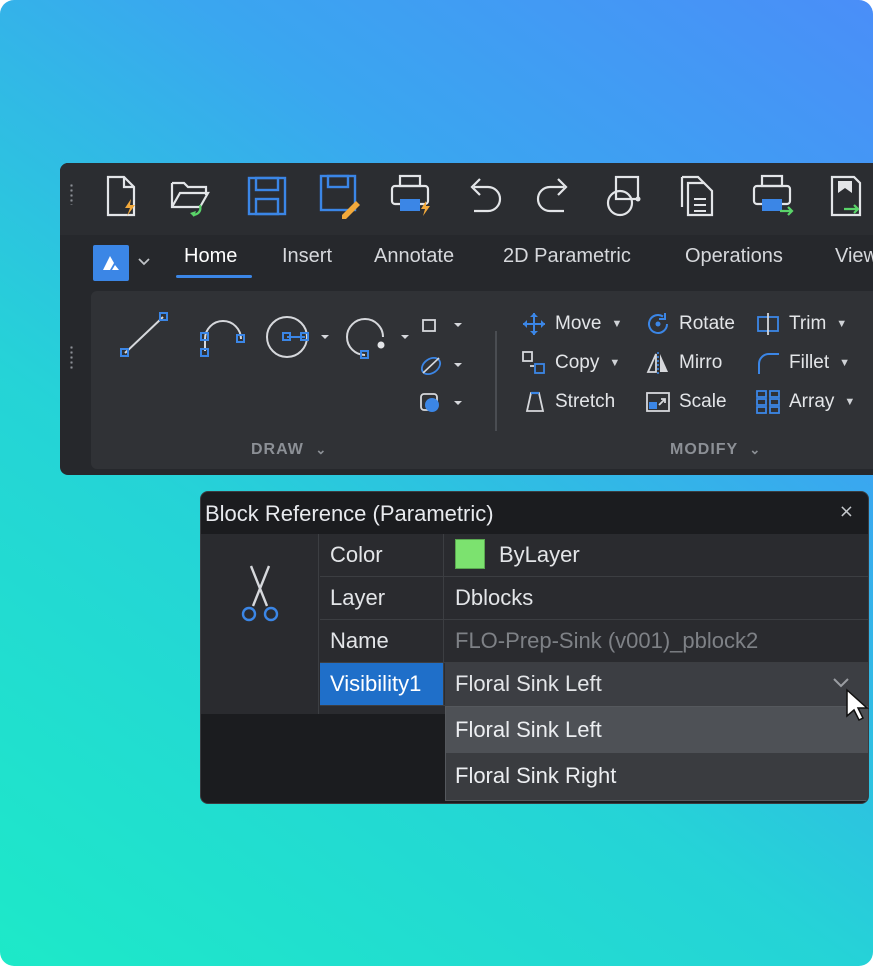 The width and height of the screenshot is (873, 966). Describe the element at coordinates (349, 513) in the screenshot. I see `properties-title: Block Reference (Parametric)` at that location.